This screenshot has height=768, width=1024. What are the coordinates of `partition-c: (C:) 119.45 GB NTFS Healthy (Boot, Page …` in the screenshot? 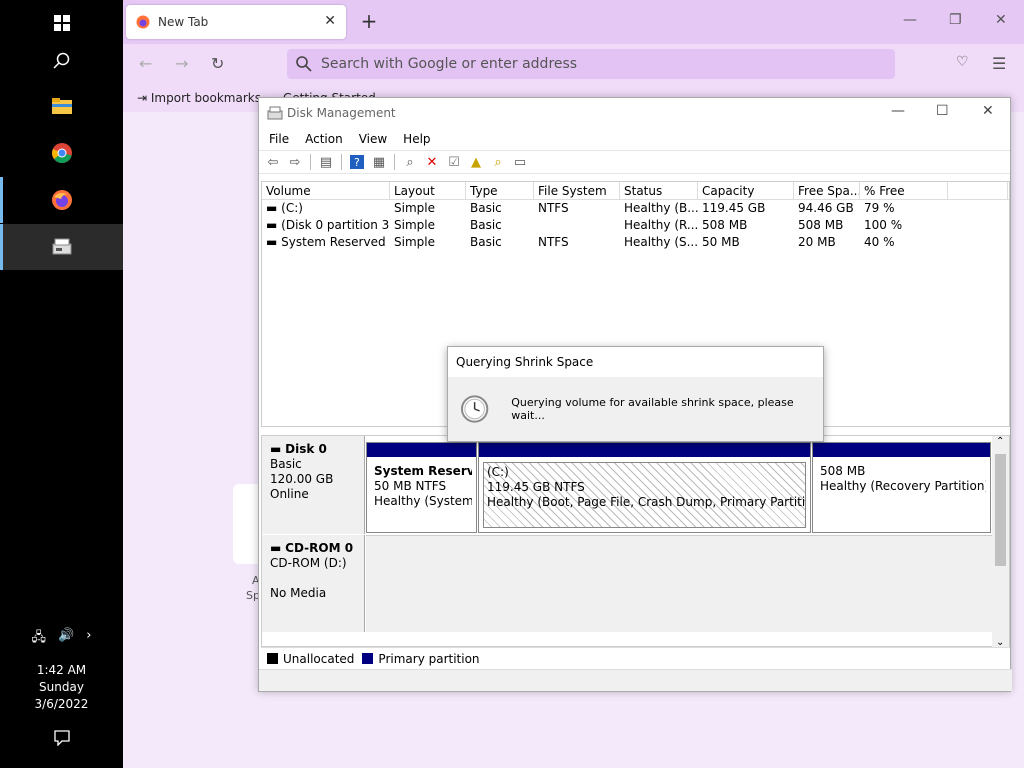 It's located at (644, 487).